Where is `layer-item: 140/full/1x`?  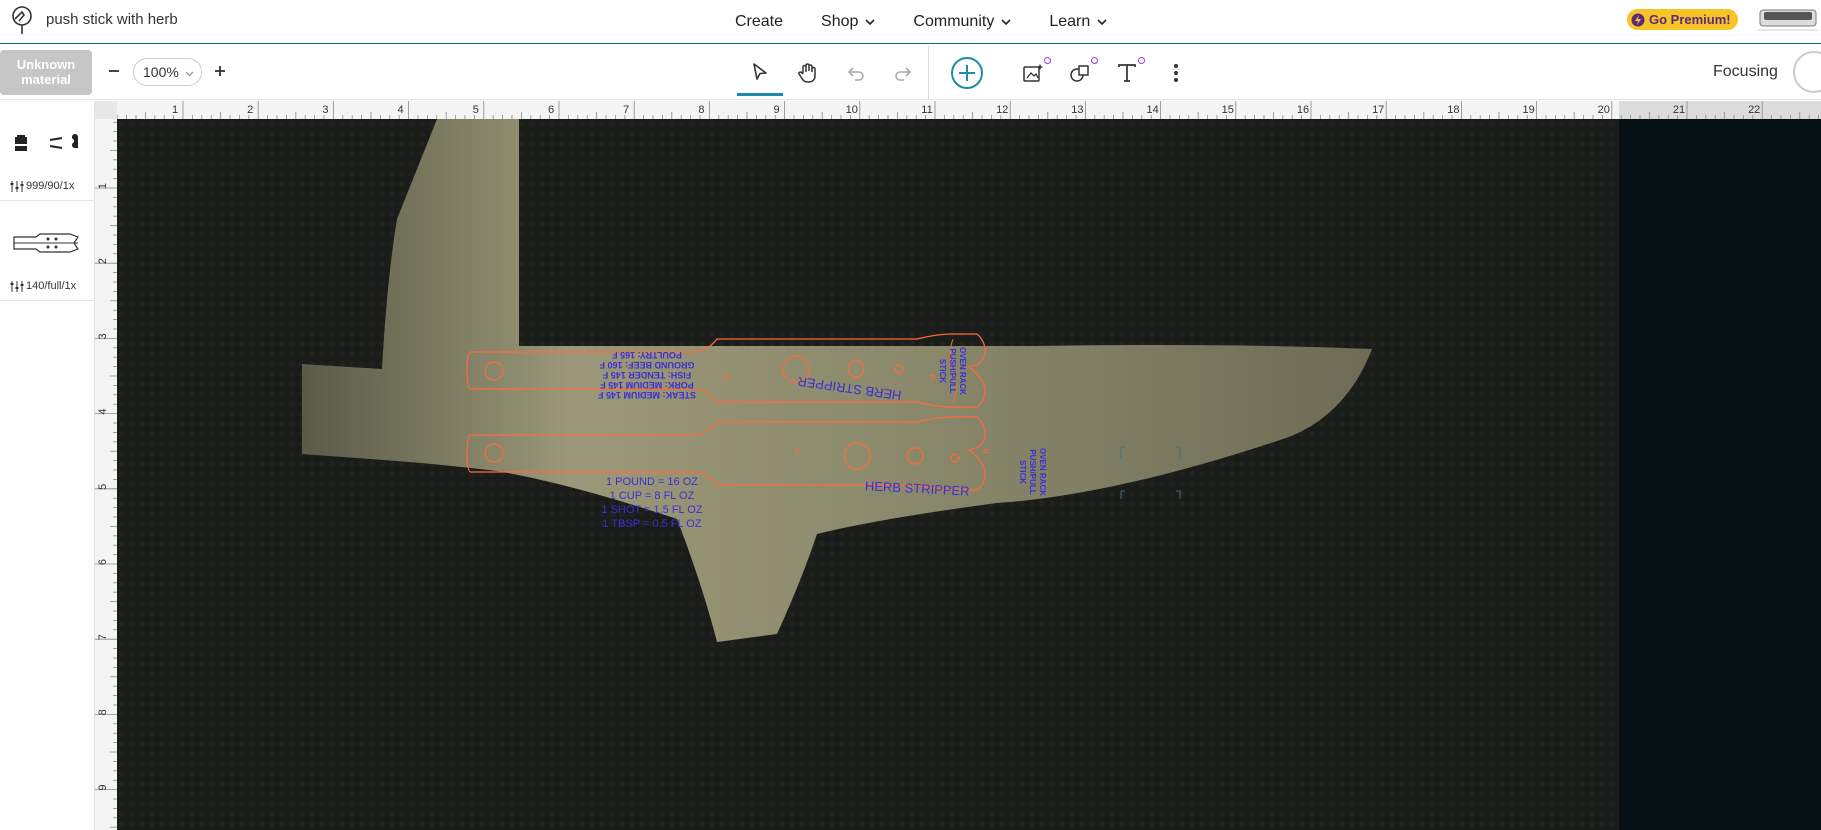 layer-item: 140/full/1x is located at coordinates (47, 251).